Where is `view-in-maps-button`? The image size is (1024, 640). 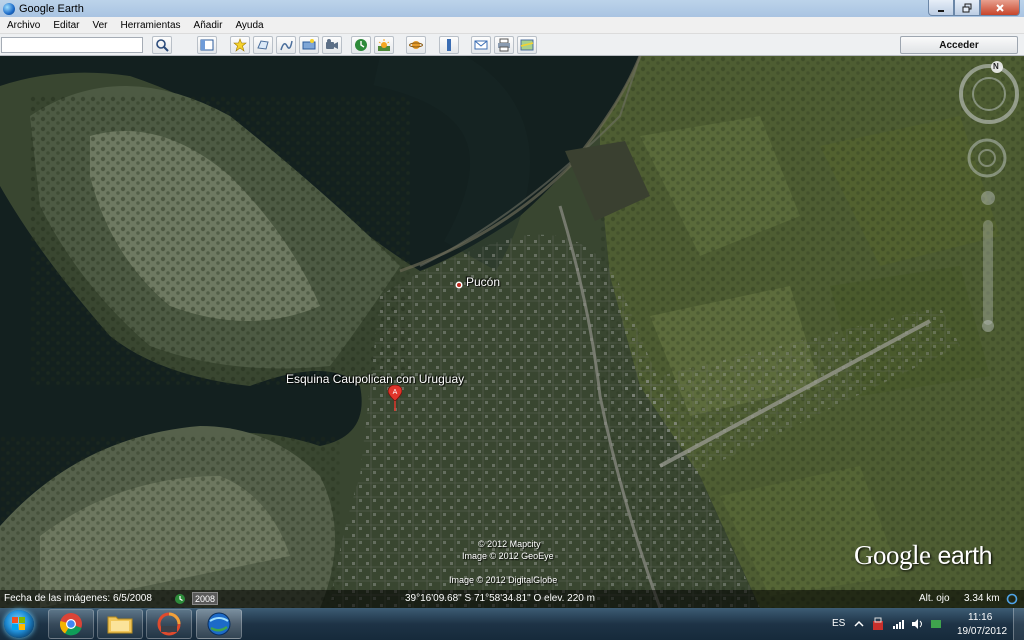 view-in-maps-button is located at coordinates (527, 45).